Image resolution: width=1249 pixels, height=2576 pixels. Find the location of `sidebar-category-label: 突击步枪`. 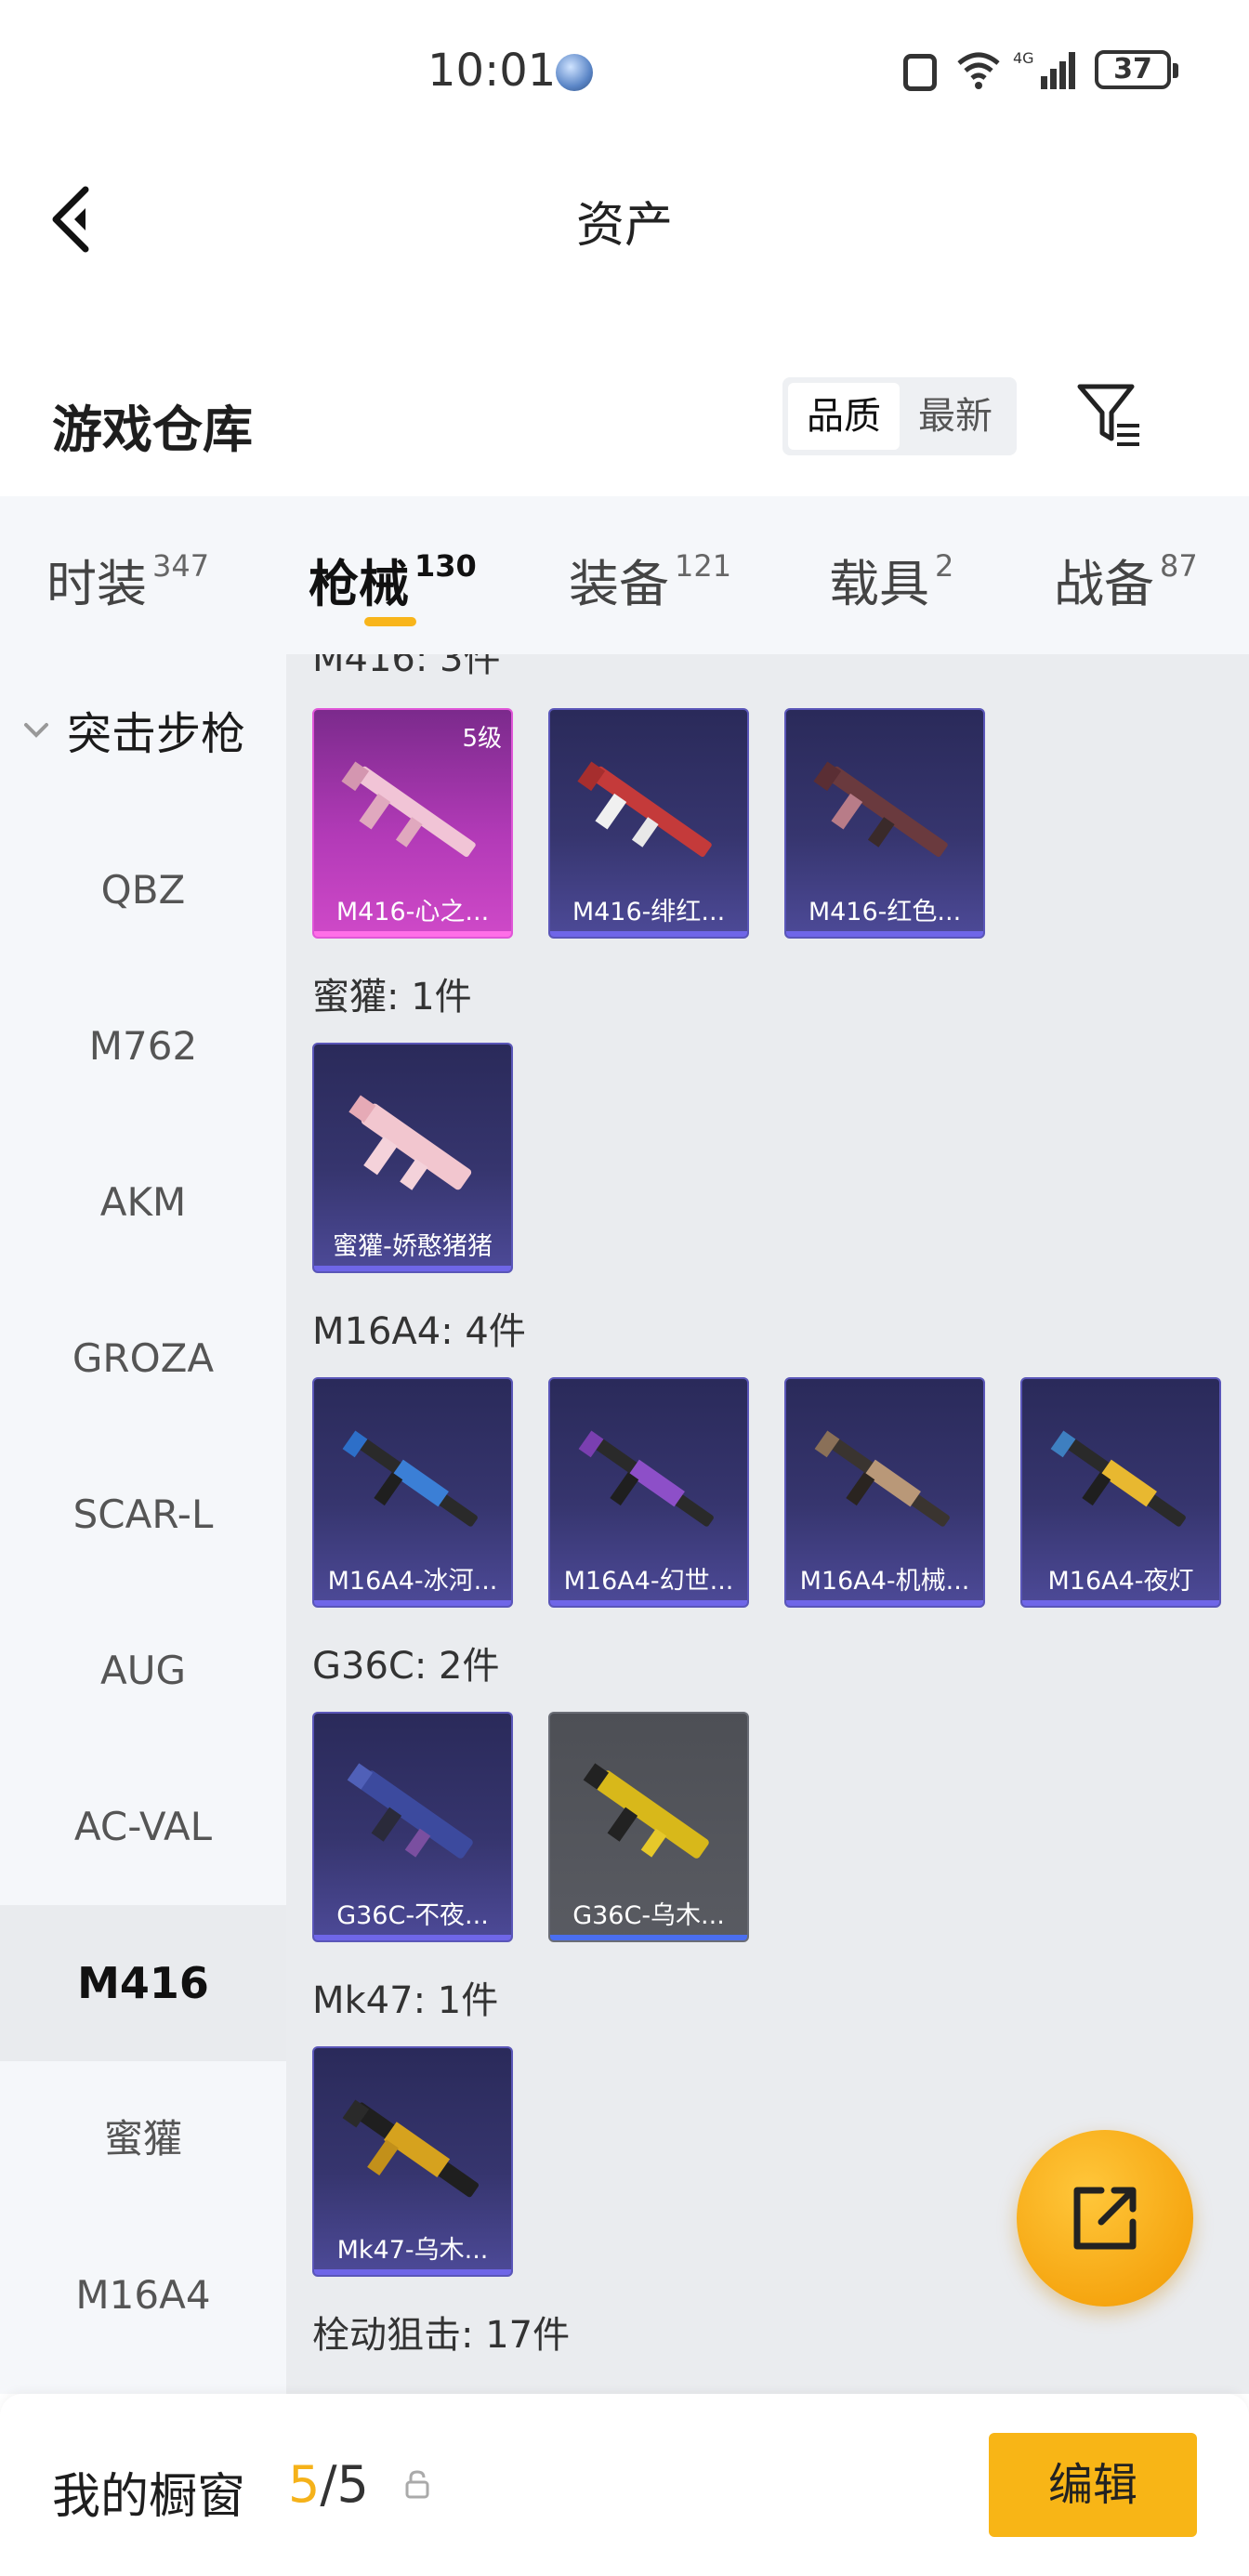

sidebar-category-label: 突击步枪 is located at coordinates (156, 734).